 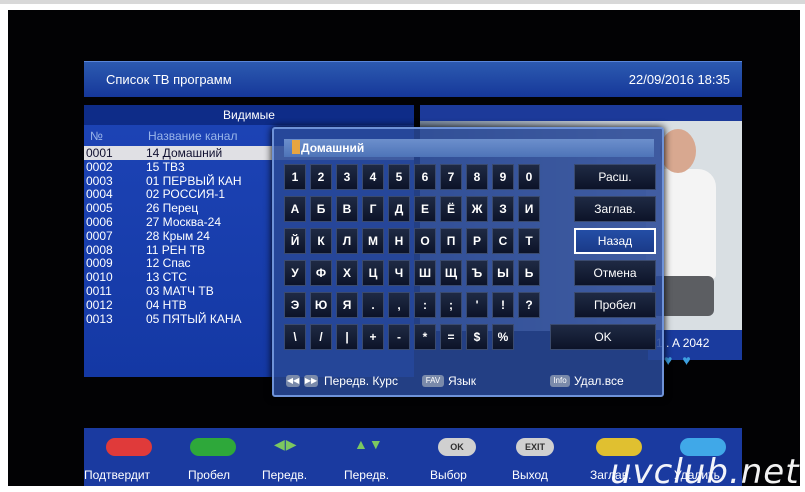 I want to click on key-button: -, so click(x=399, y=337).